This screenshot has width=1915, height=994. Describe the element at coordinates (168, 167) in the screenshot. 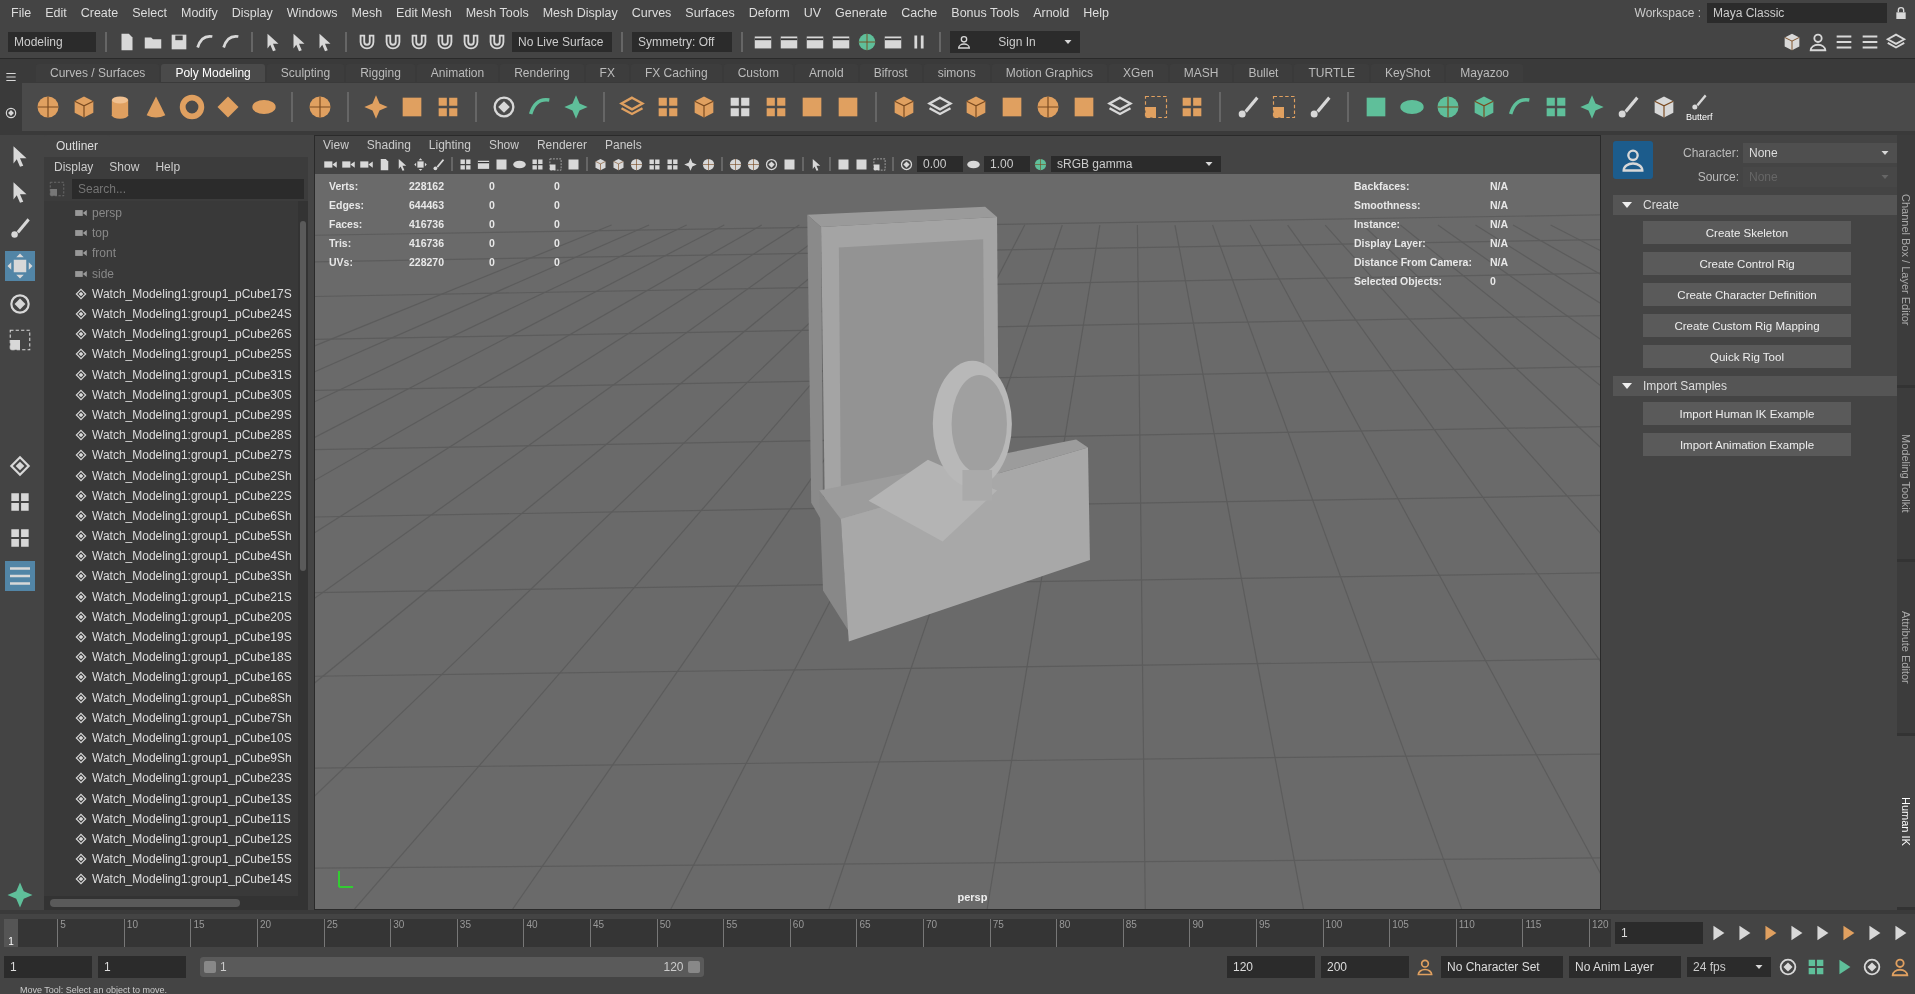

I see `menu-item: Help` at that location.